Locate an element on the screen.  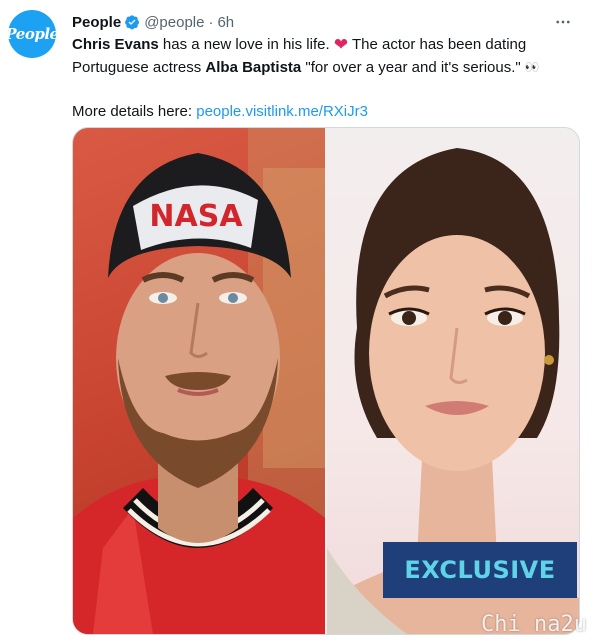
exclusive-badge-text: EXCLUSIVE is located at coordinates (480, 570).